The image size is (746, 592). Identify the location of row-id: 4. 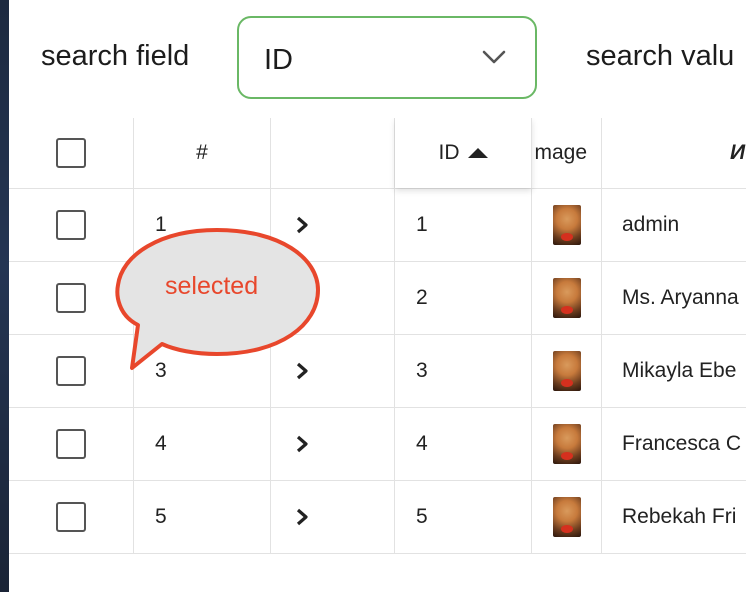
(422, 443).